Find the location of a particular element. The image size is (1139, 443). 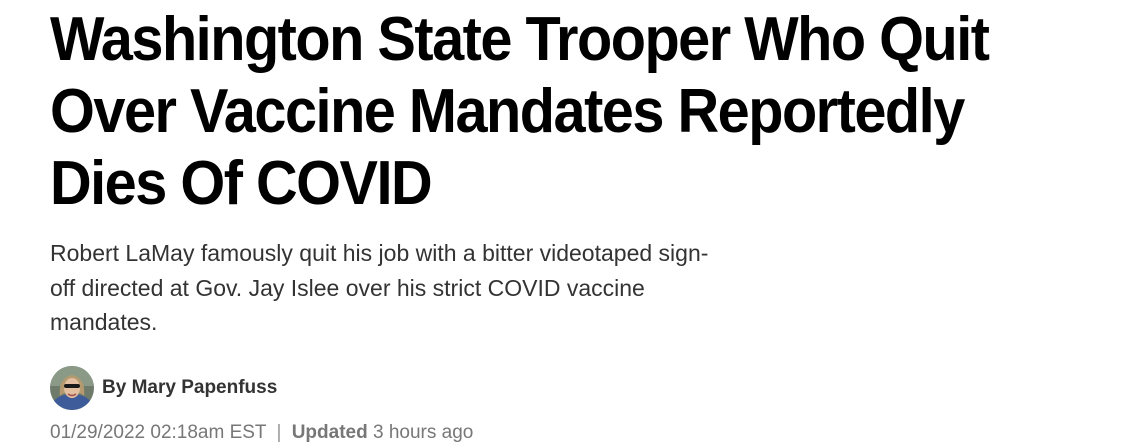

author-name: By Mary Papenfuss is located at coordinates (189, 388).